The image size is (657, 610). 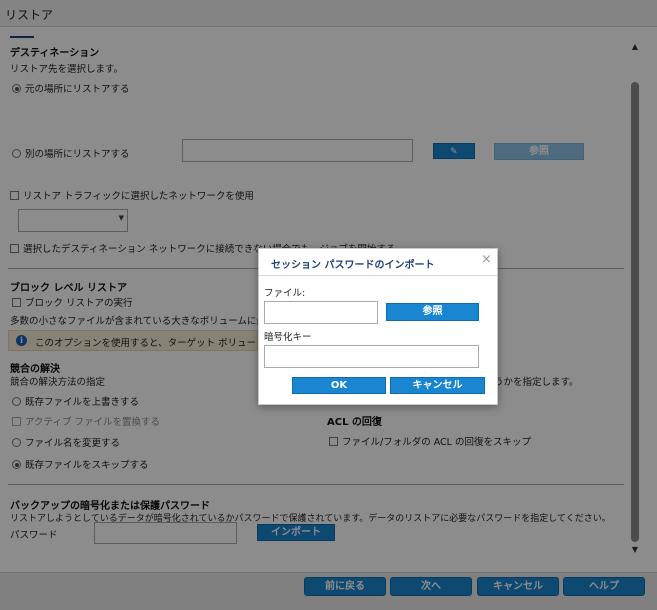 What do you see at coordinates (432, 312) in the screenshot?
I see `dialog-browse-button: 参照` at bounding box center [432, 312].